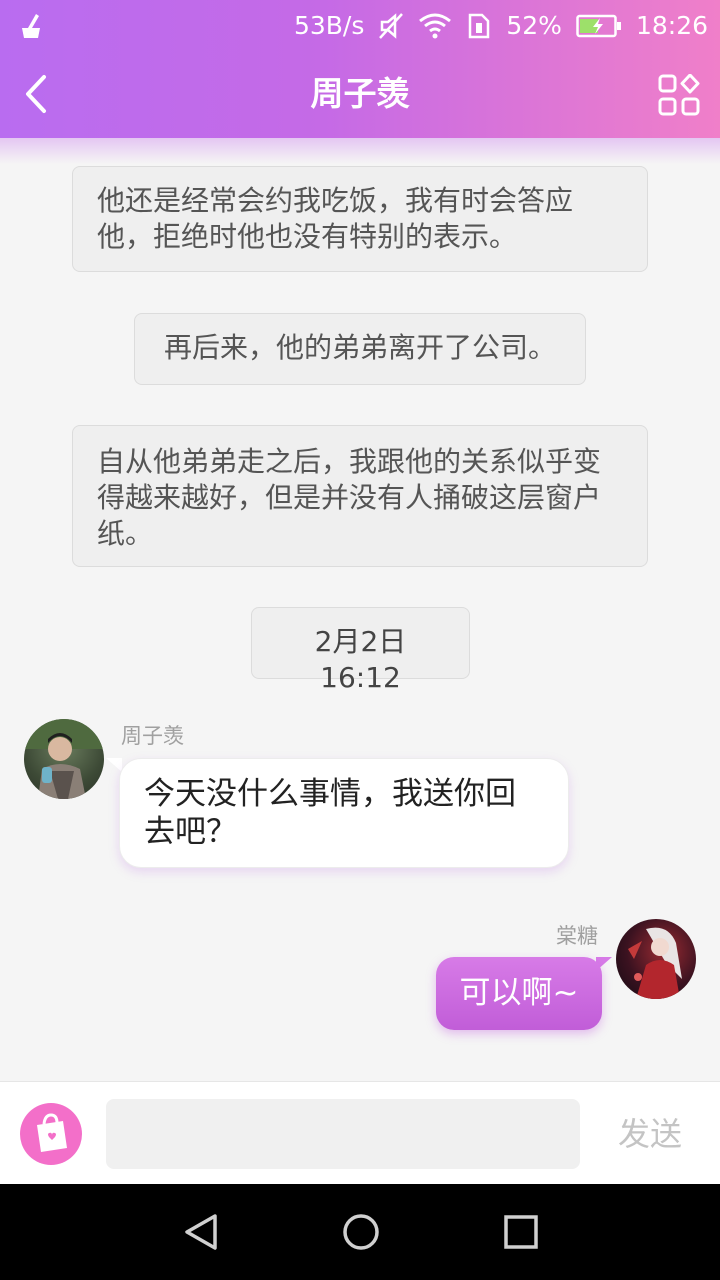  What do you see at coordinates (360, 496) in the screenshot?
I see `narration-message: 自从他弟弟走之后，我跟他的关系似乎变得越来越好，但是并没有人捅破这层窗户纸。` at bounding box center [360, 496].